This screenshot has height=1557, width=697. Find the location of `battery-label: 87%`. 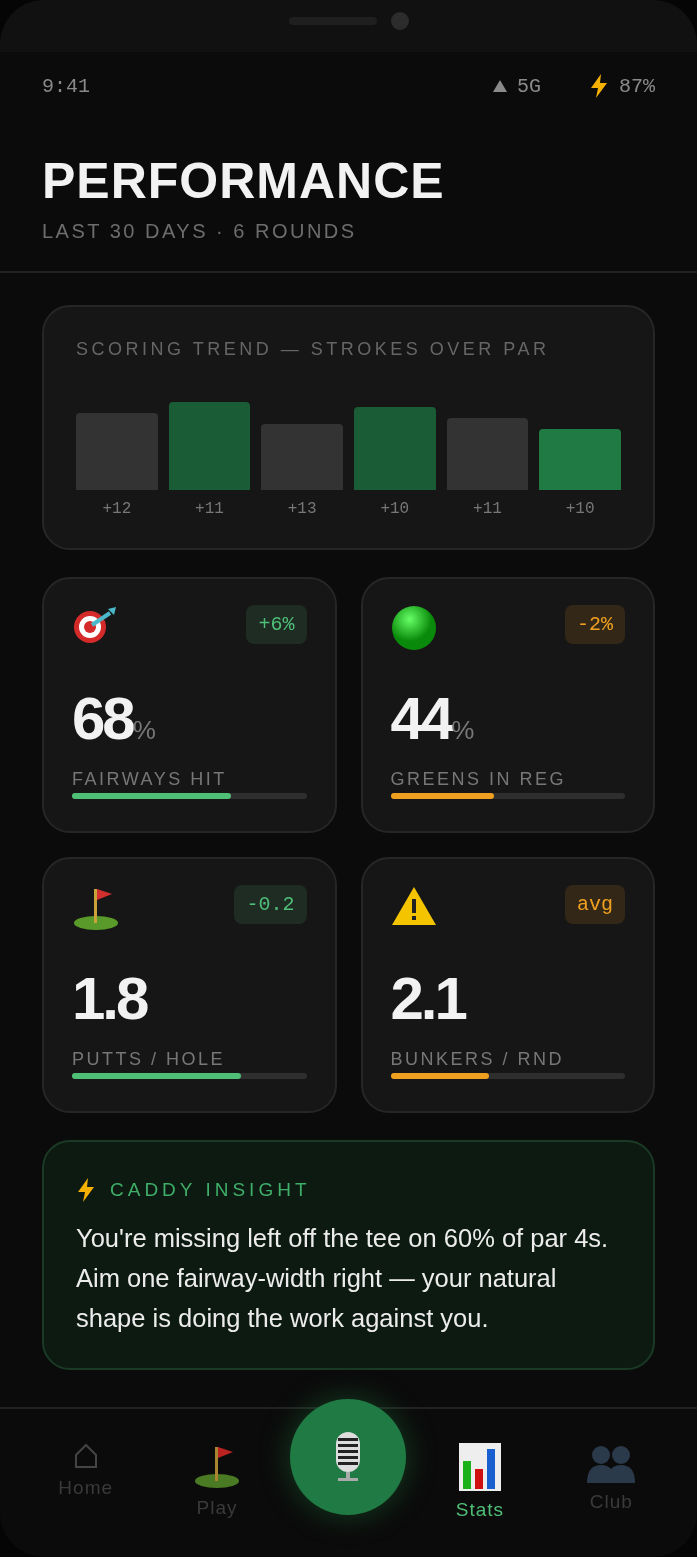

battery-label: 87% is located at coordinates (637, 86).